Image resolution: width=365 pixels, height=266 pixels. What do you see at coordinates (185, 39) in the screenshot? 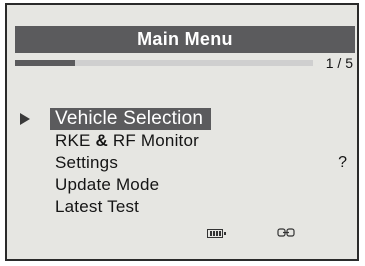
I see `page-title: Main Menu` at bounding box center [185, 39].